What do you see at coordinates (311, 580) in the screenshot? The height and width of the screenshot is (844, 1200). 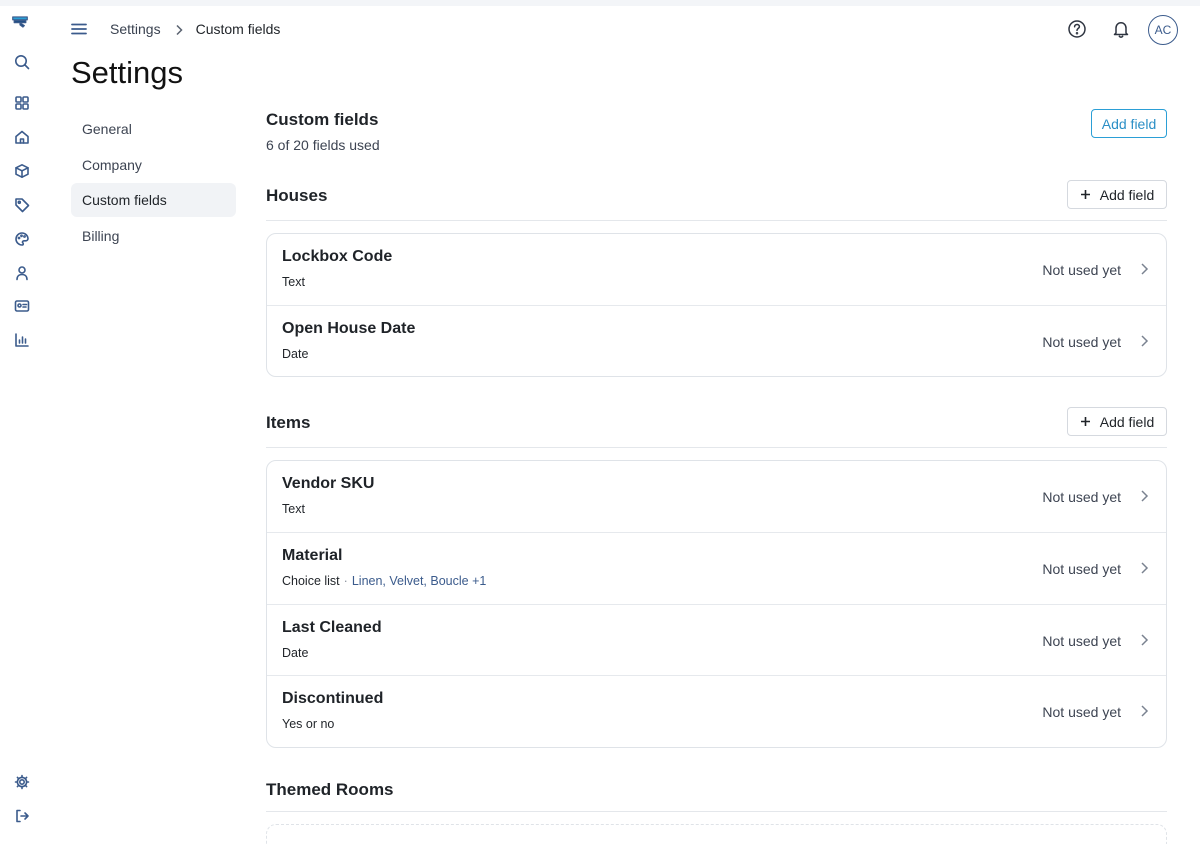 I see `field-type: Choice list` at bounding box center [311, 580].